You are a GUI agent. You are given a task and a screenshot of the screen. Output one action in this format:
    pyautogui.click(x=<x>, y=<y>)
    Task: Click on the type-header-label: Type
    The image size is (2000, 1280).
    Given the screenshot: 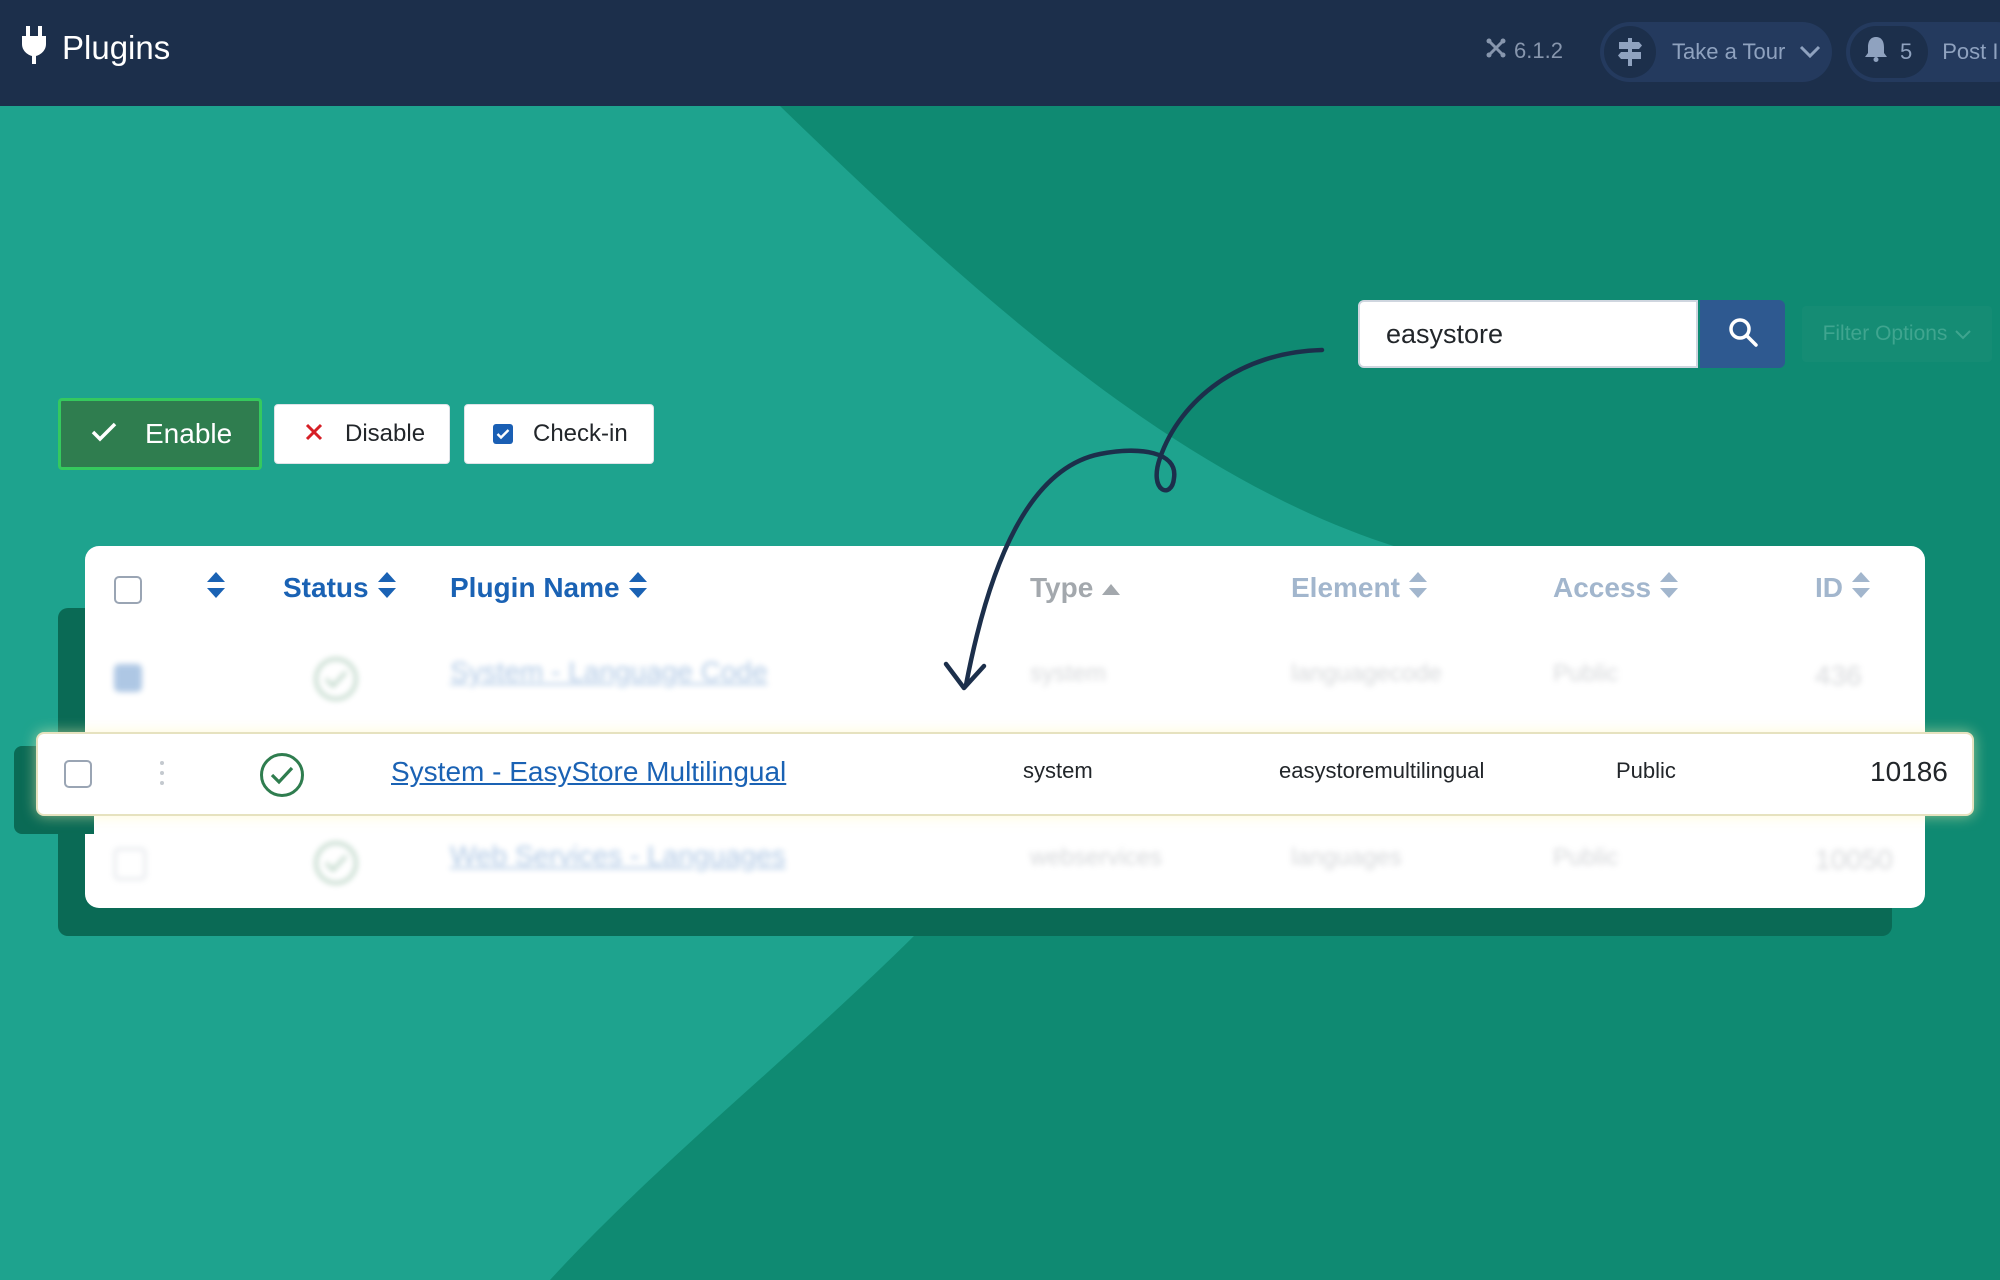 What is the action you would take?
    pyautogui.click(x=1062, y=587)
    